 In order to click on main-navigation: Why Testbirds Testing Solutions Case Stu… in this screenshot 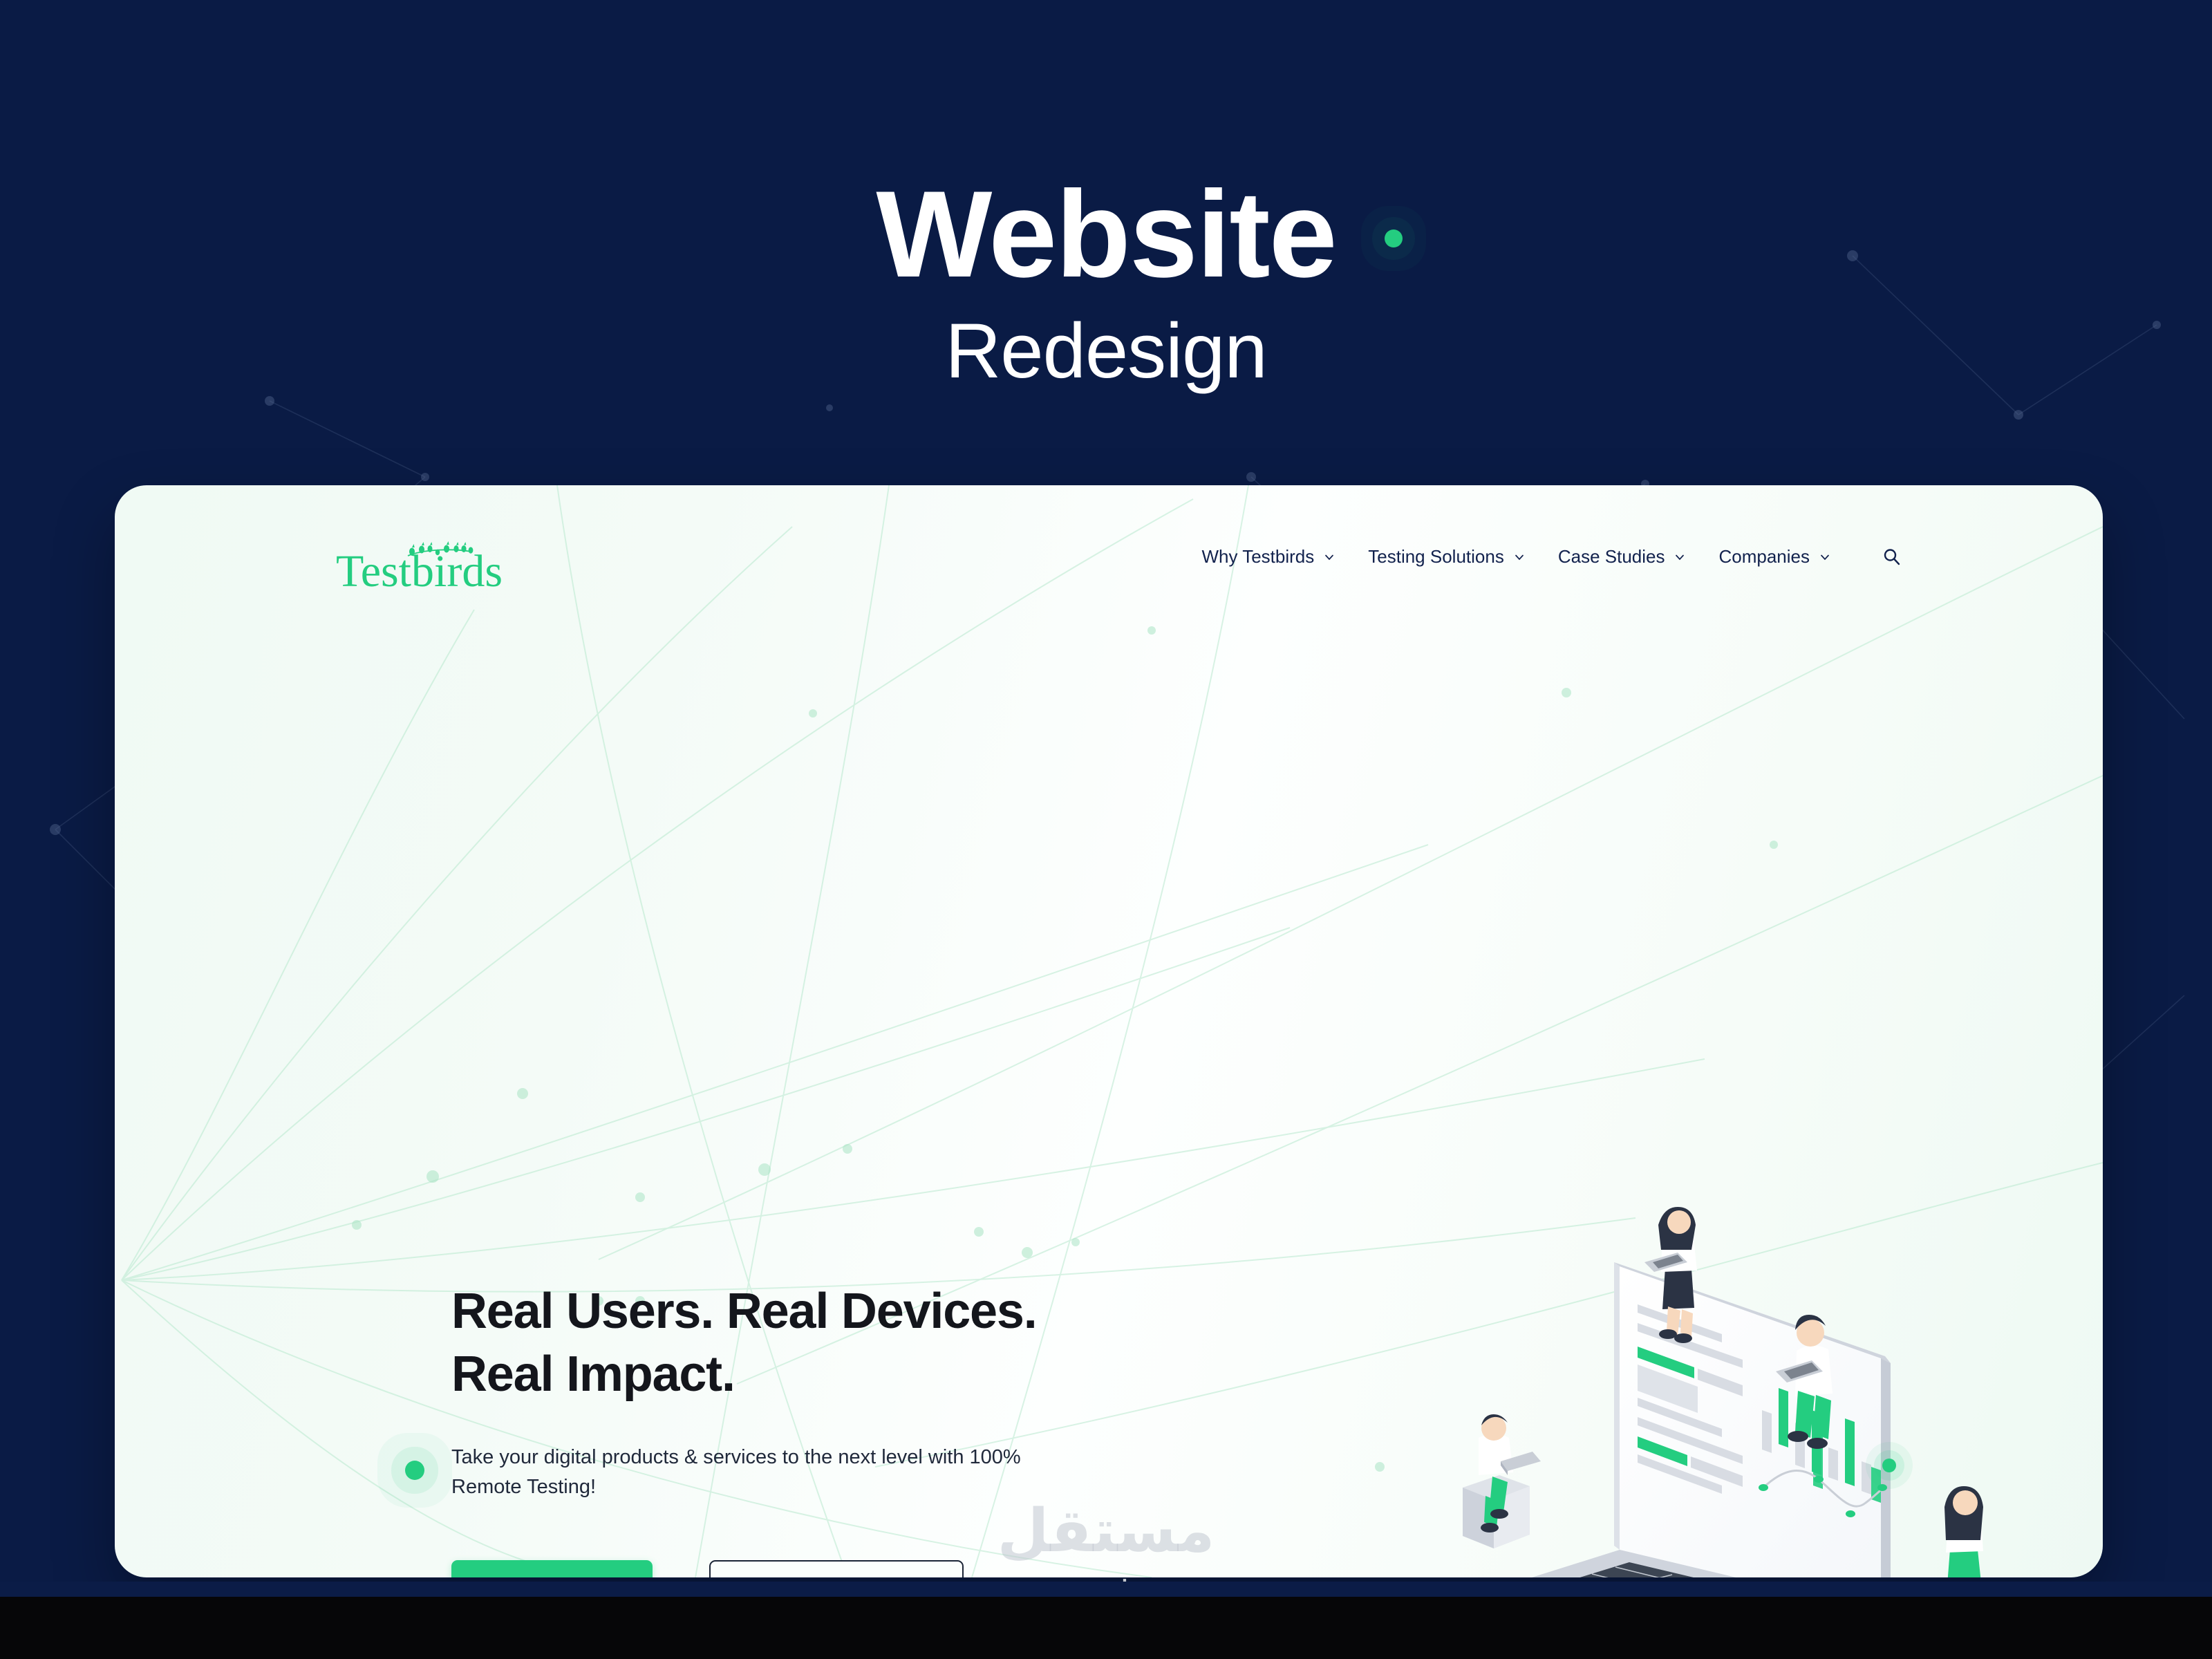, I will do `click(1551, 557)`.